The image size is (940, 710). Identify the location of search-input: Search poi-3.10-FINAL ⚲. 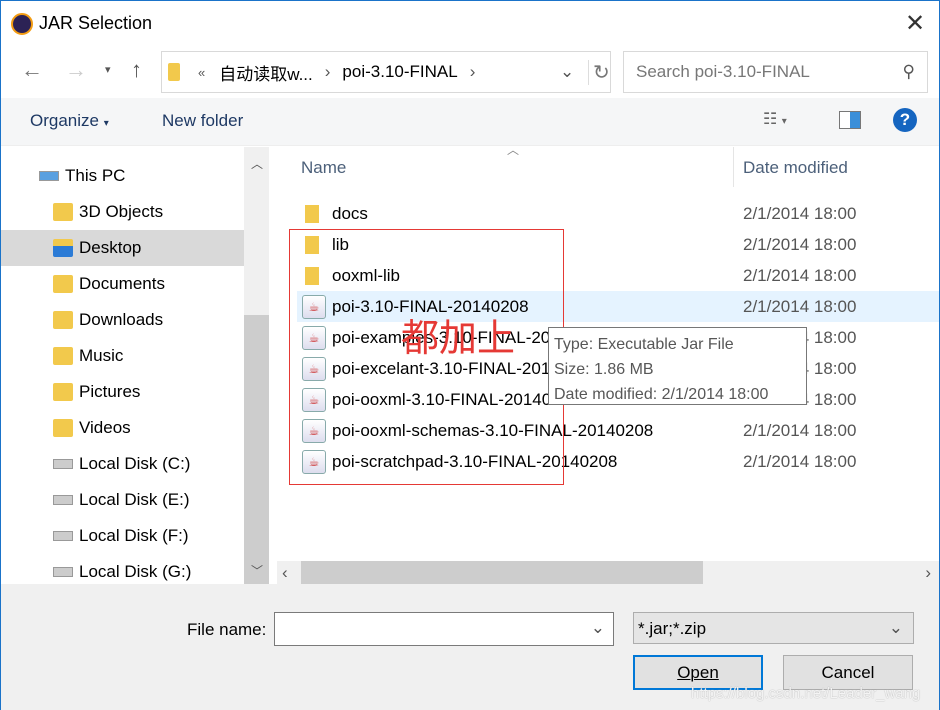
(775, 72).